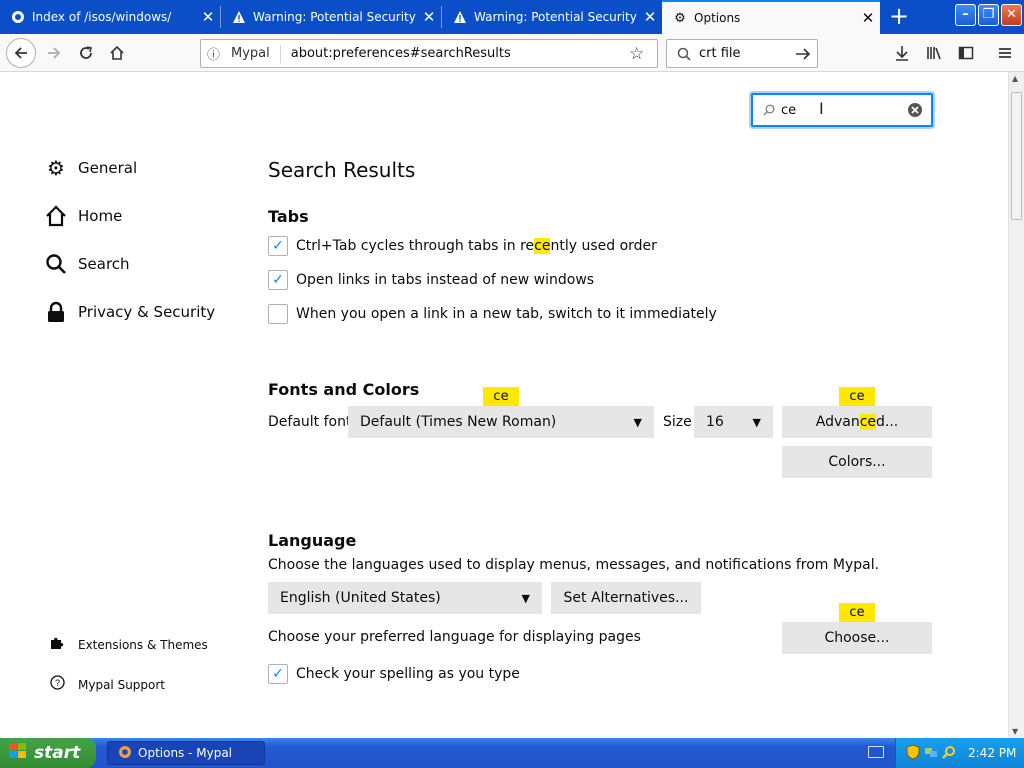  I want to click on sidebar-item-support: ? Mypal Support, so click(106, 684).